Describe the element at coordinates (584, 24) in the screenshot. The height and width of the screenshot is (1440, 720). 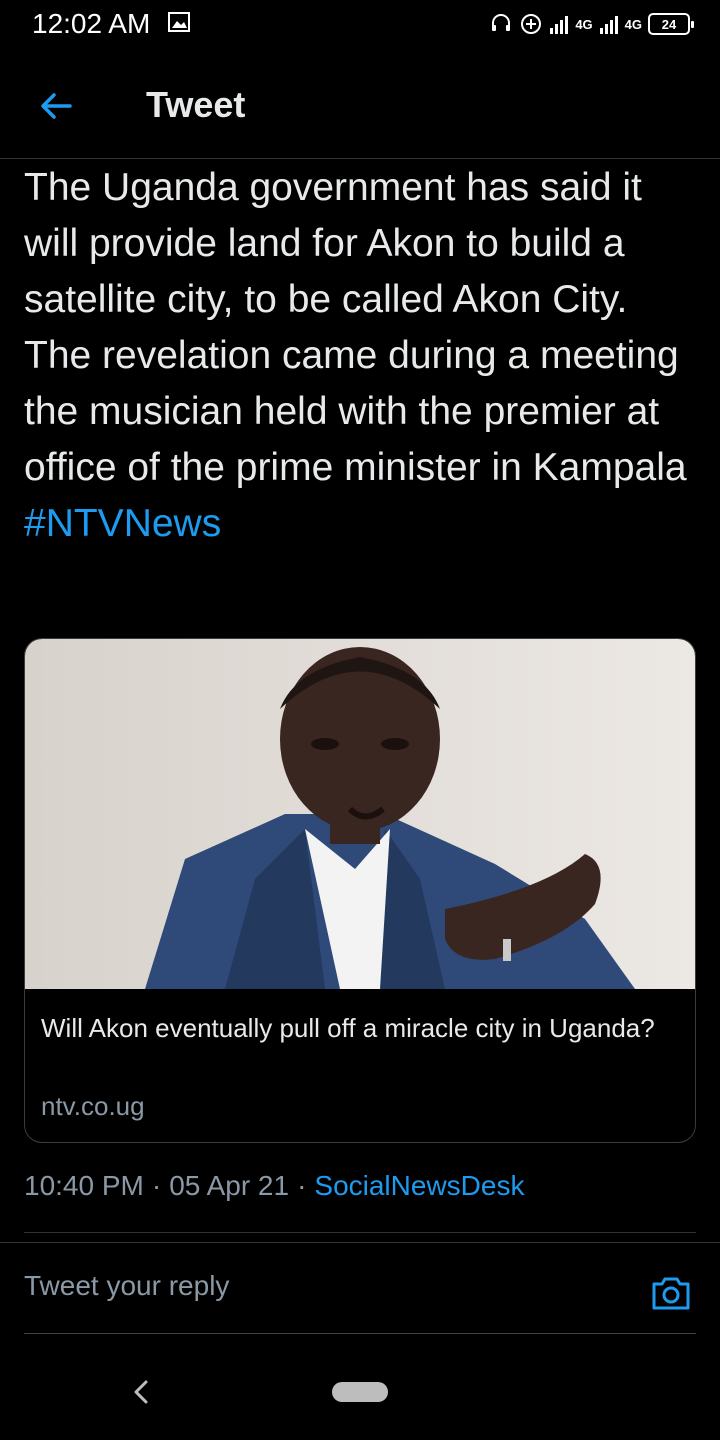
I see `network-type-1: 4G` at that location.